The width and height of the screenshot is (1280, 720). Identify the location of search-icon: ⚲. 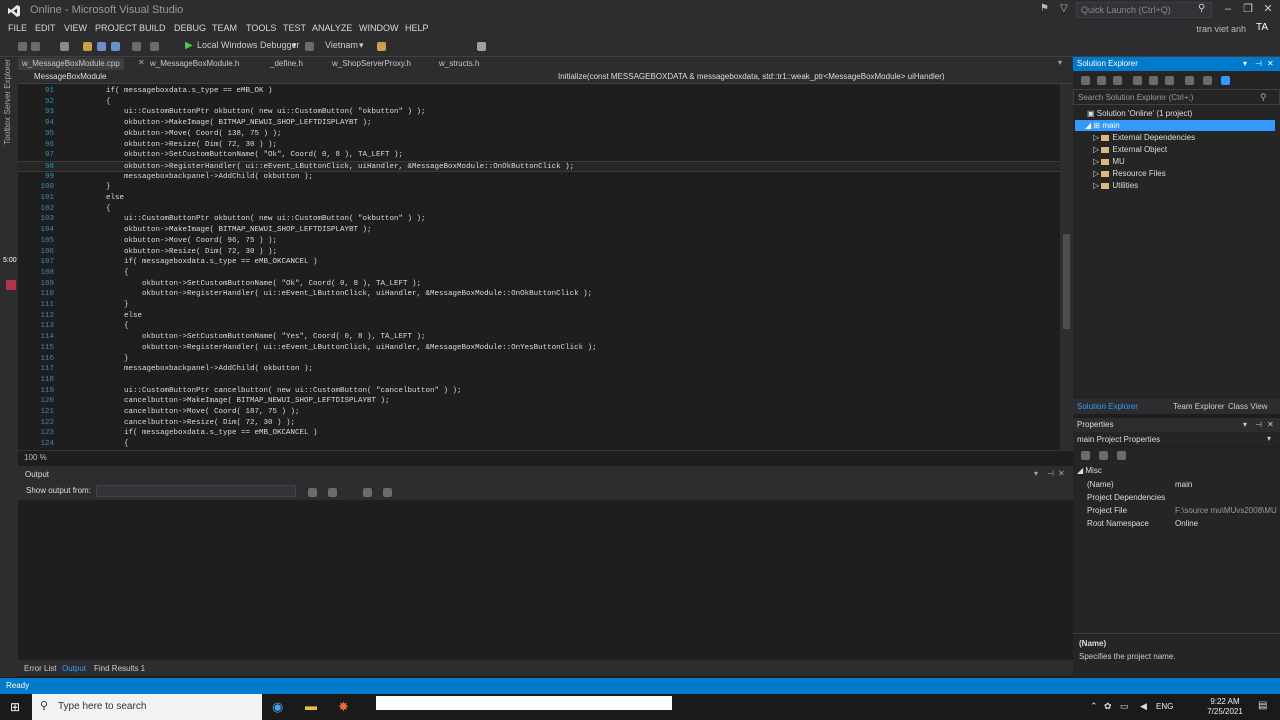
(1263, 97).